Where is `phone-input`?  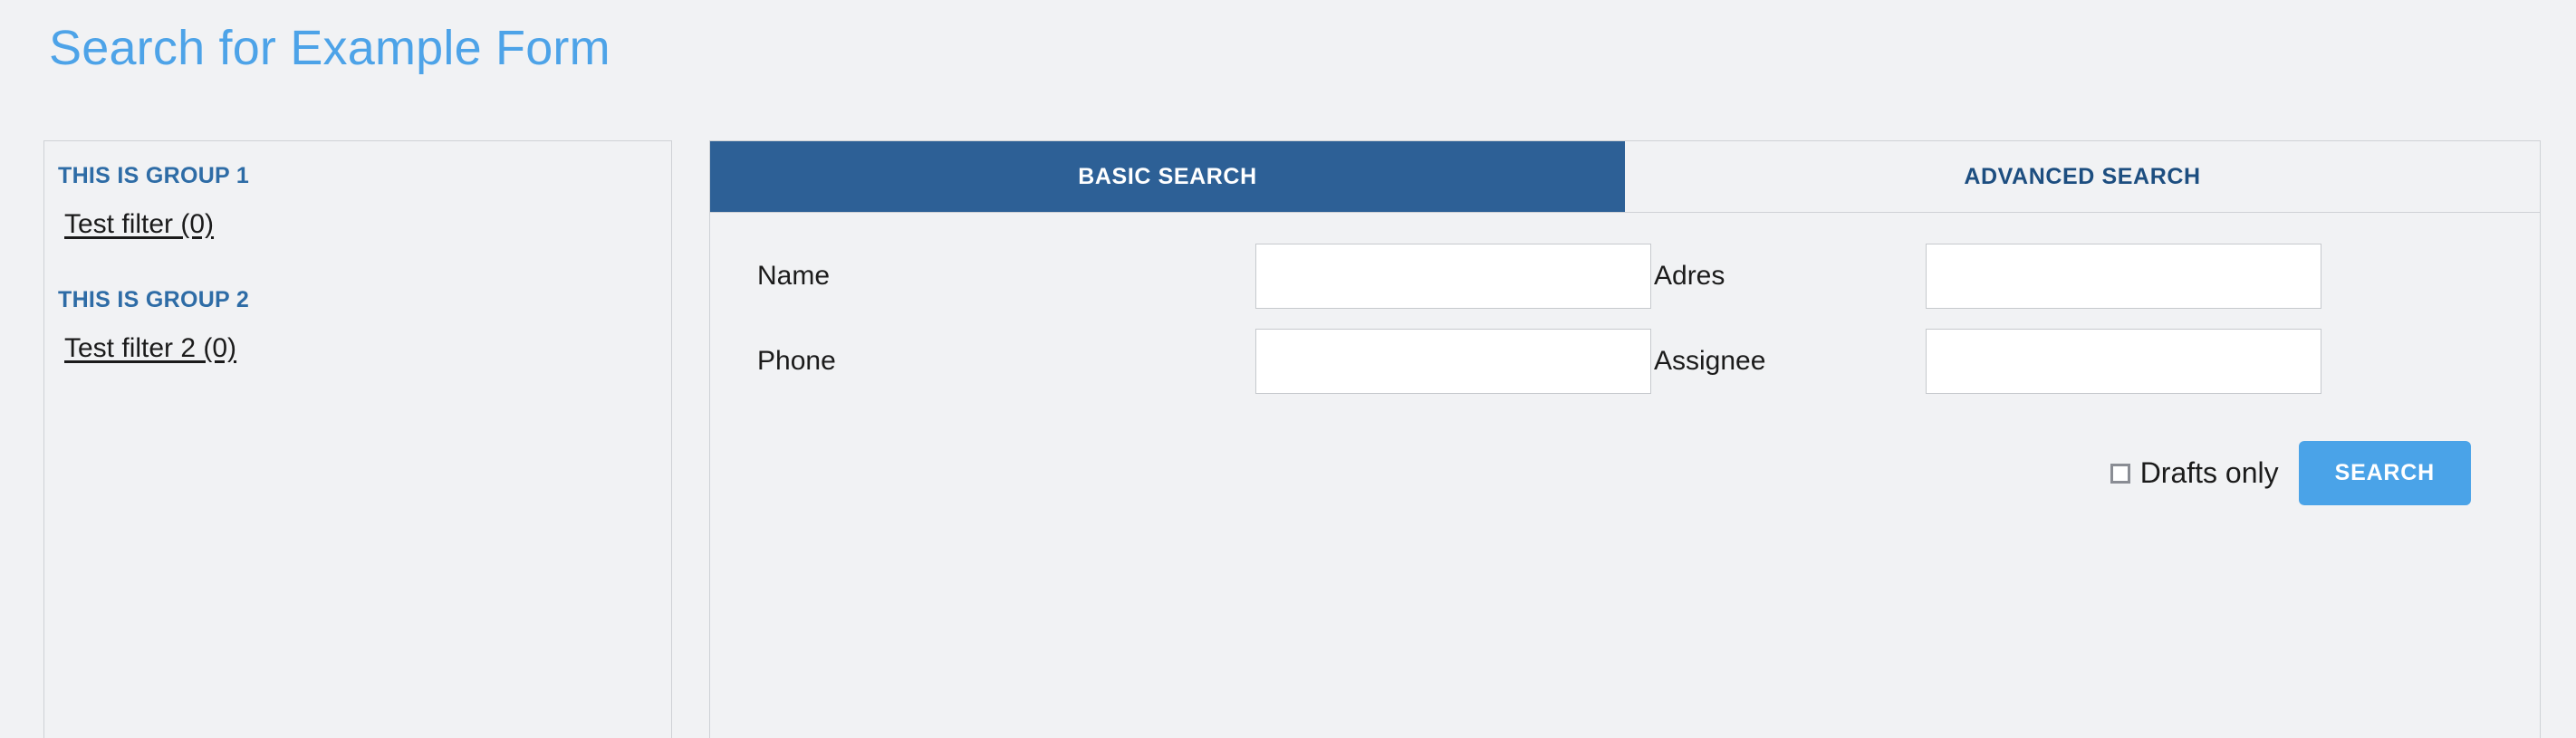 phone-input is located at coordinates (1453, 361).